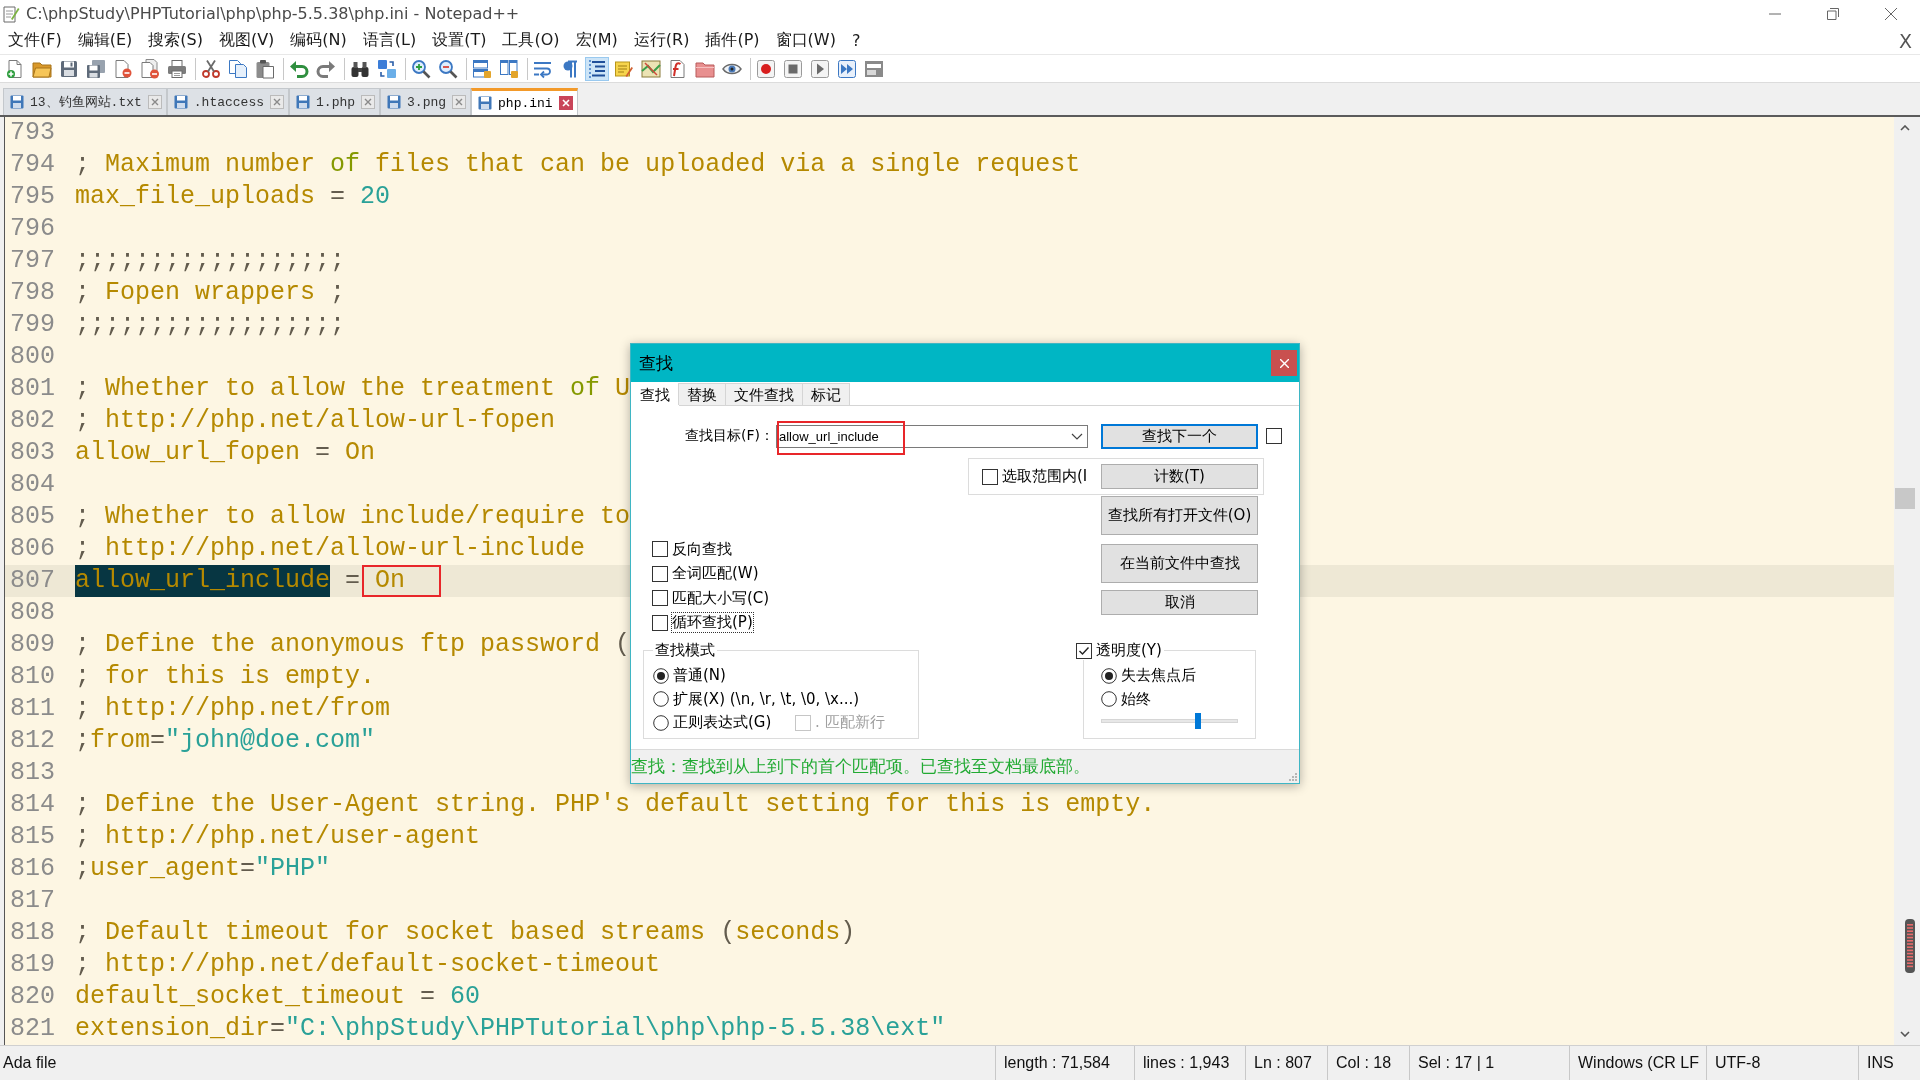 The height and width of the screenshot is (1080, 1920). I want to click on code-line: allow_url_fopen = On, so click(225, 453).